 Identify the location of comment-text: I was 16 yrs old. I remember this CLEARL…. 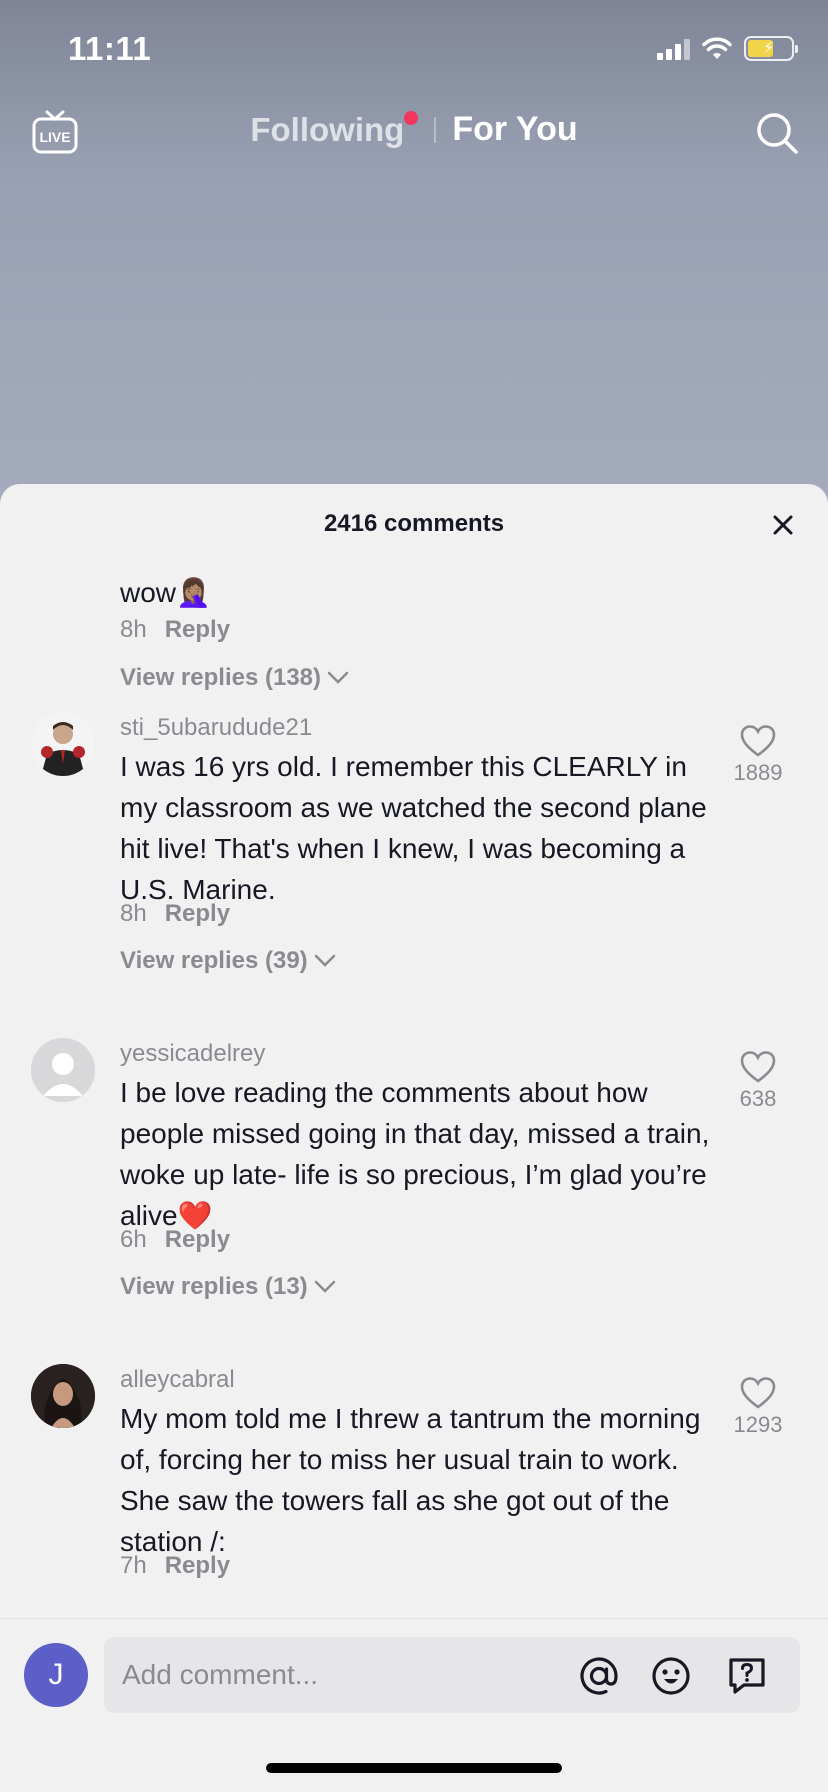
(413, 828).